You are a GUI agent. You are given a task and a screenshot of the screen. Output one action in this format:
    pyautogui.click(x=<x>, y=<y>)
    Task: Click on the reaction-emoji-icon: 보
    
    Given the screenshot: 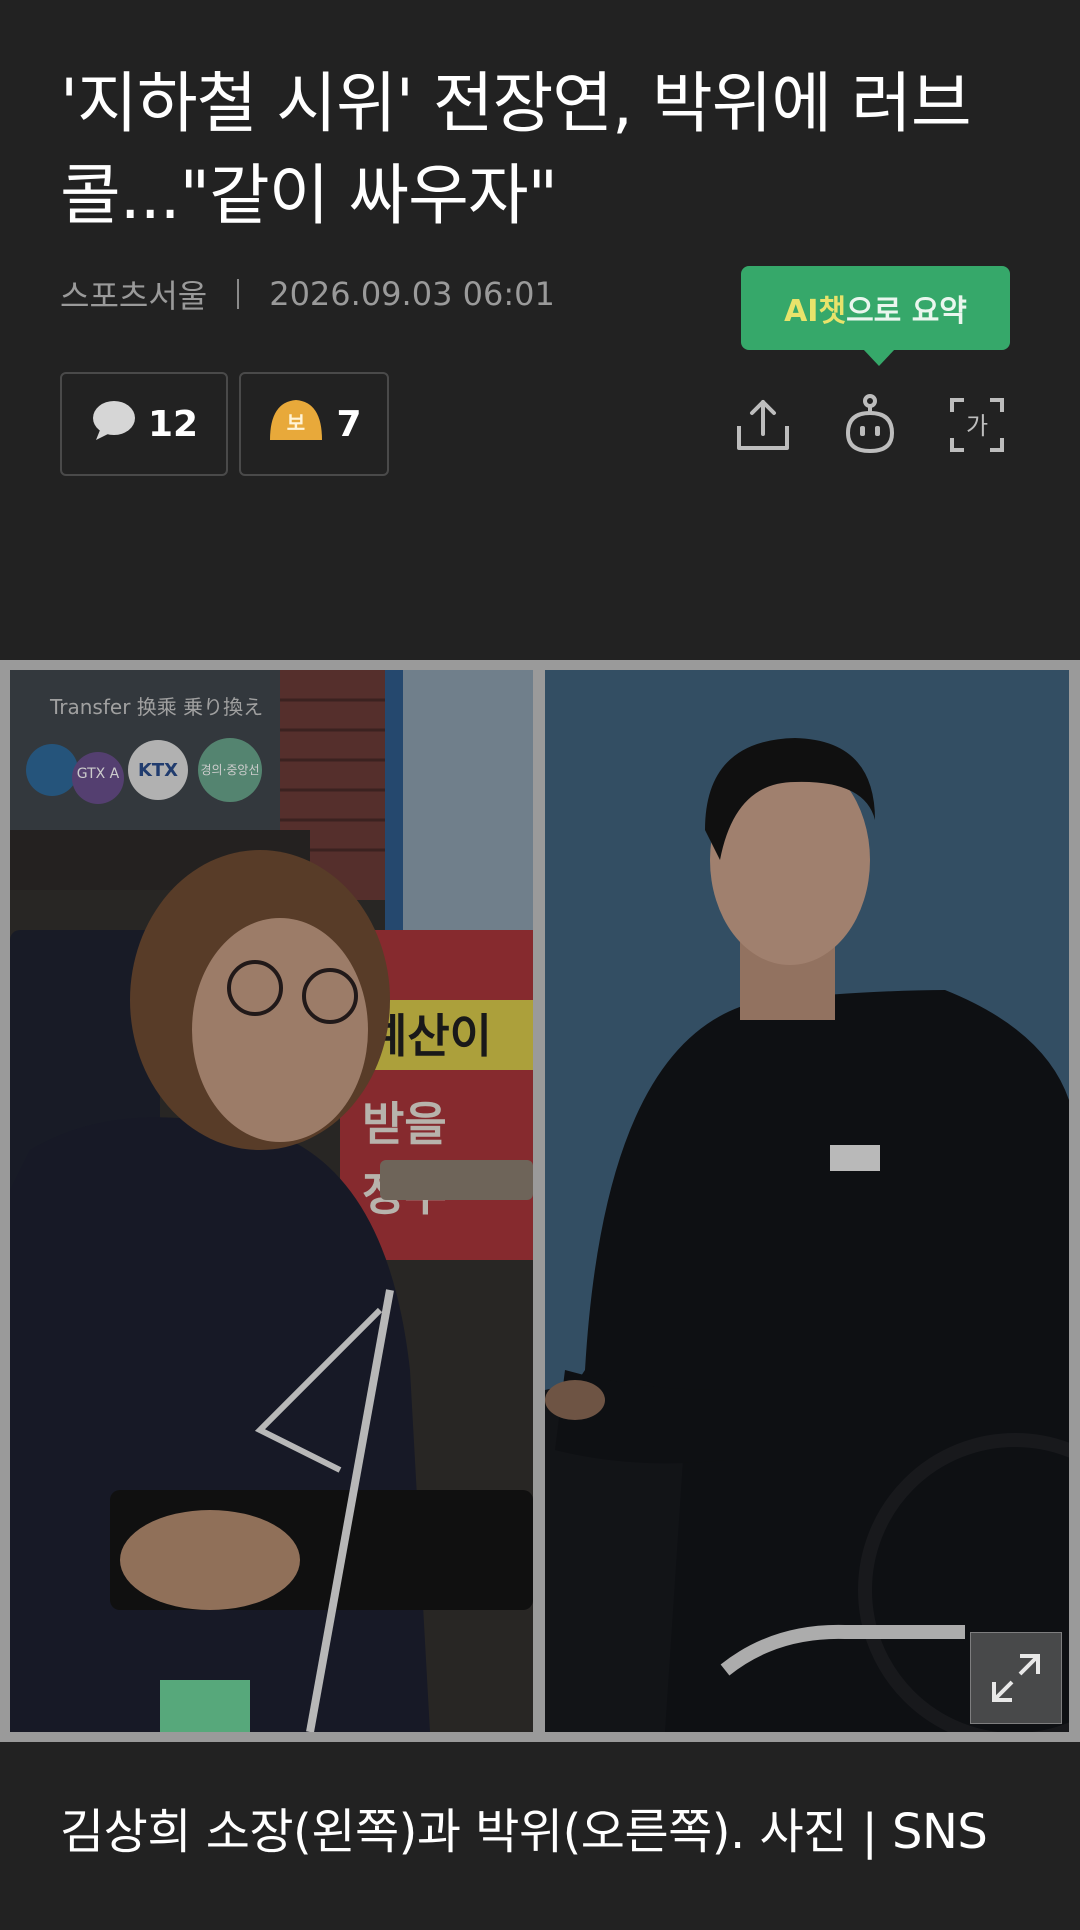 What is the action you would take?
    pyautogui.click(x=296, y=424)
    